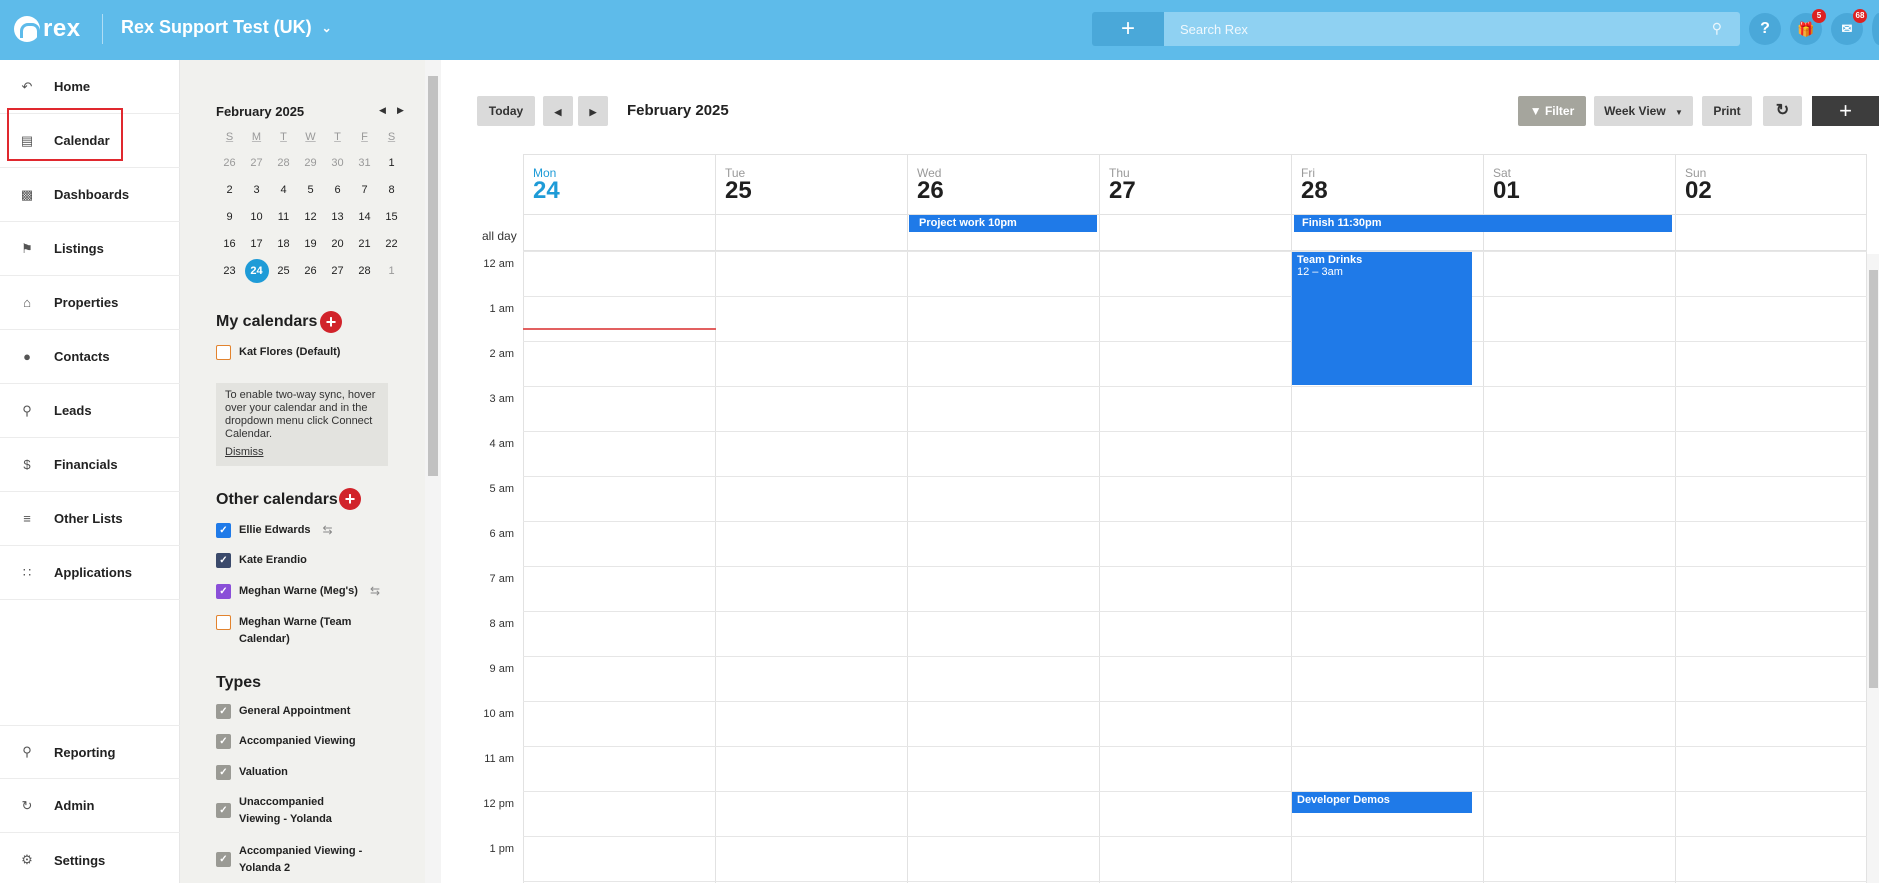 The image size is (1879, 887). Describe the element at coordinates (382, 110) in the screenshot. I see `mini-prev-icon: ◀` at that location.